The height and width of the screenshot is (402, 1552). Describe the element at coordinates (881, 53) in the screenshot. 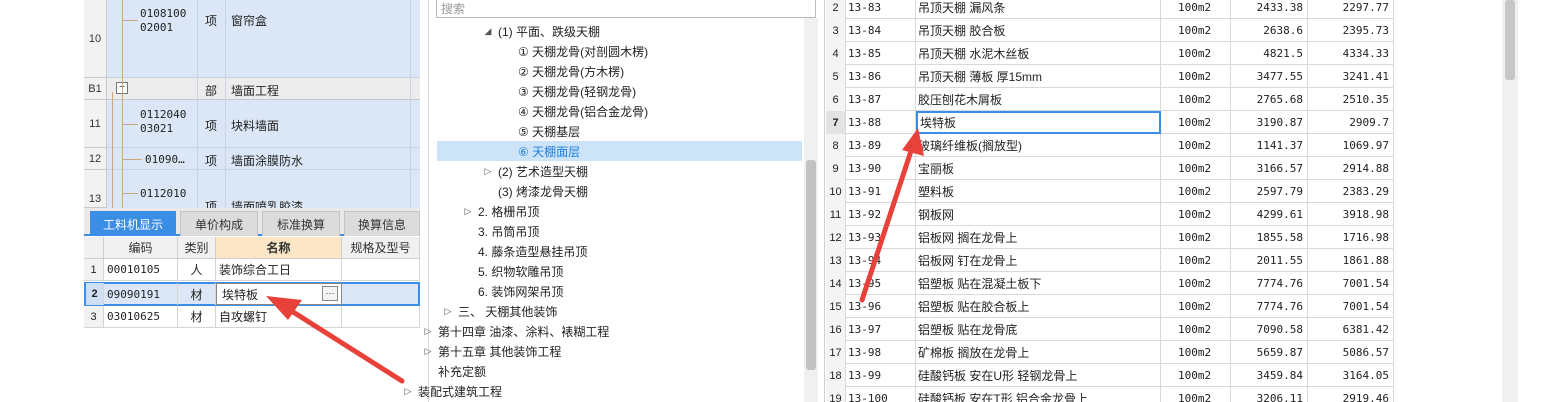

I see `quota-code: 13-85` at that location.